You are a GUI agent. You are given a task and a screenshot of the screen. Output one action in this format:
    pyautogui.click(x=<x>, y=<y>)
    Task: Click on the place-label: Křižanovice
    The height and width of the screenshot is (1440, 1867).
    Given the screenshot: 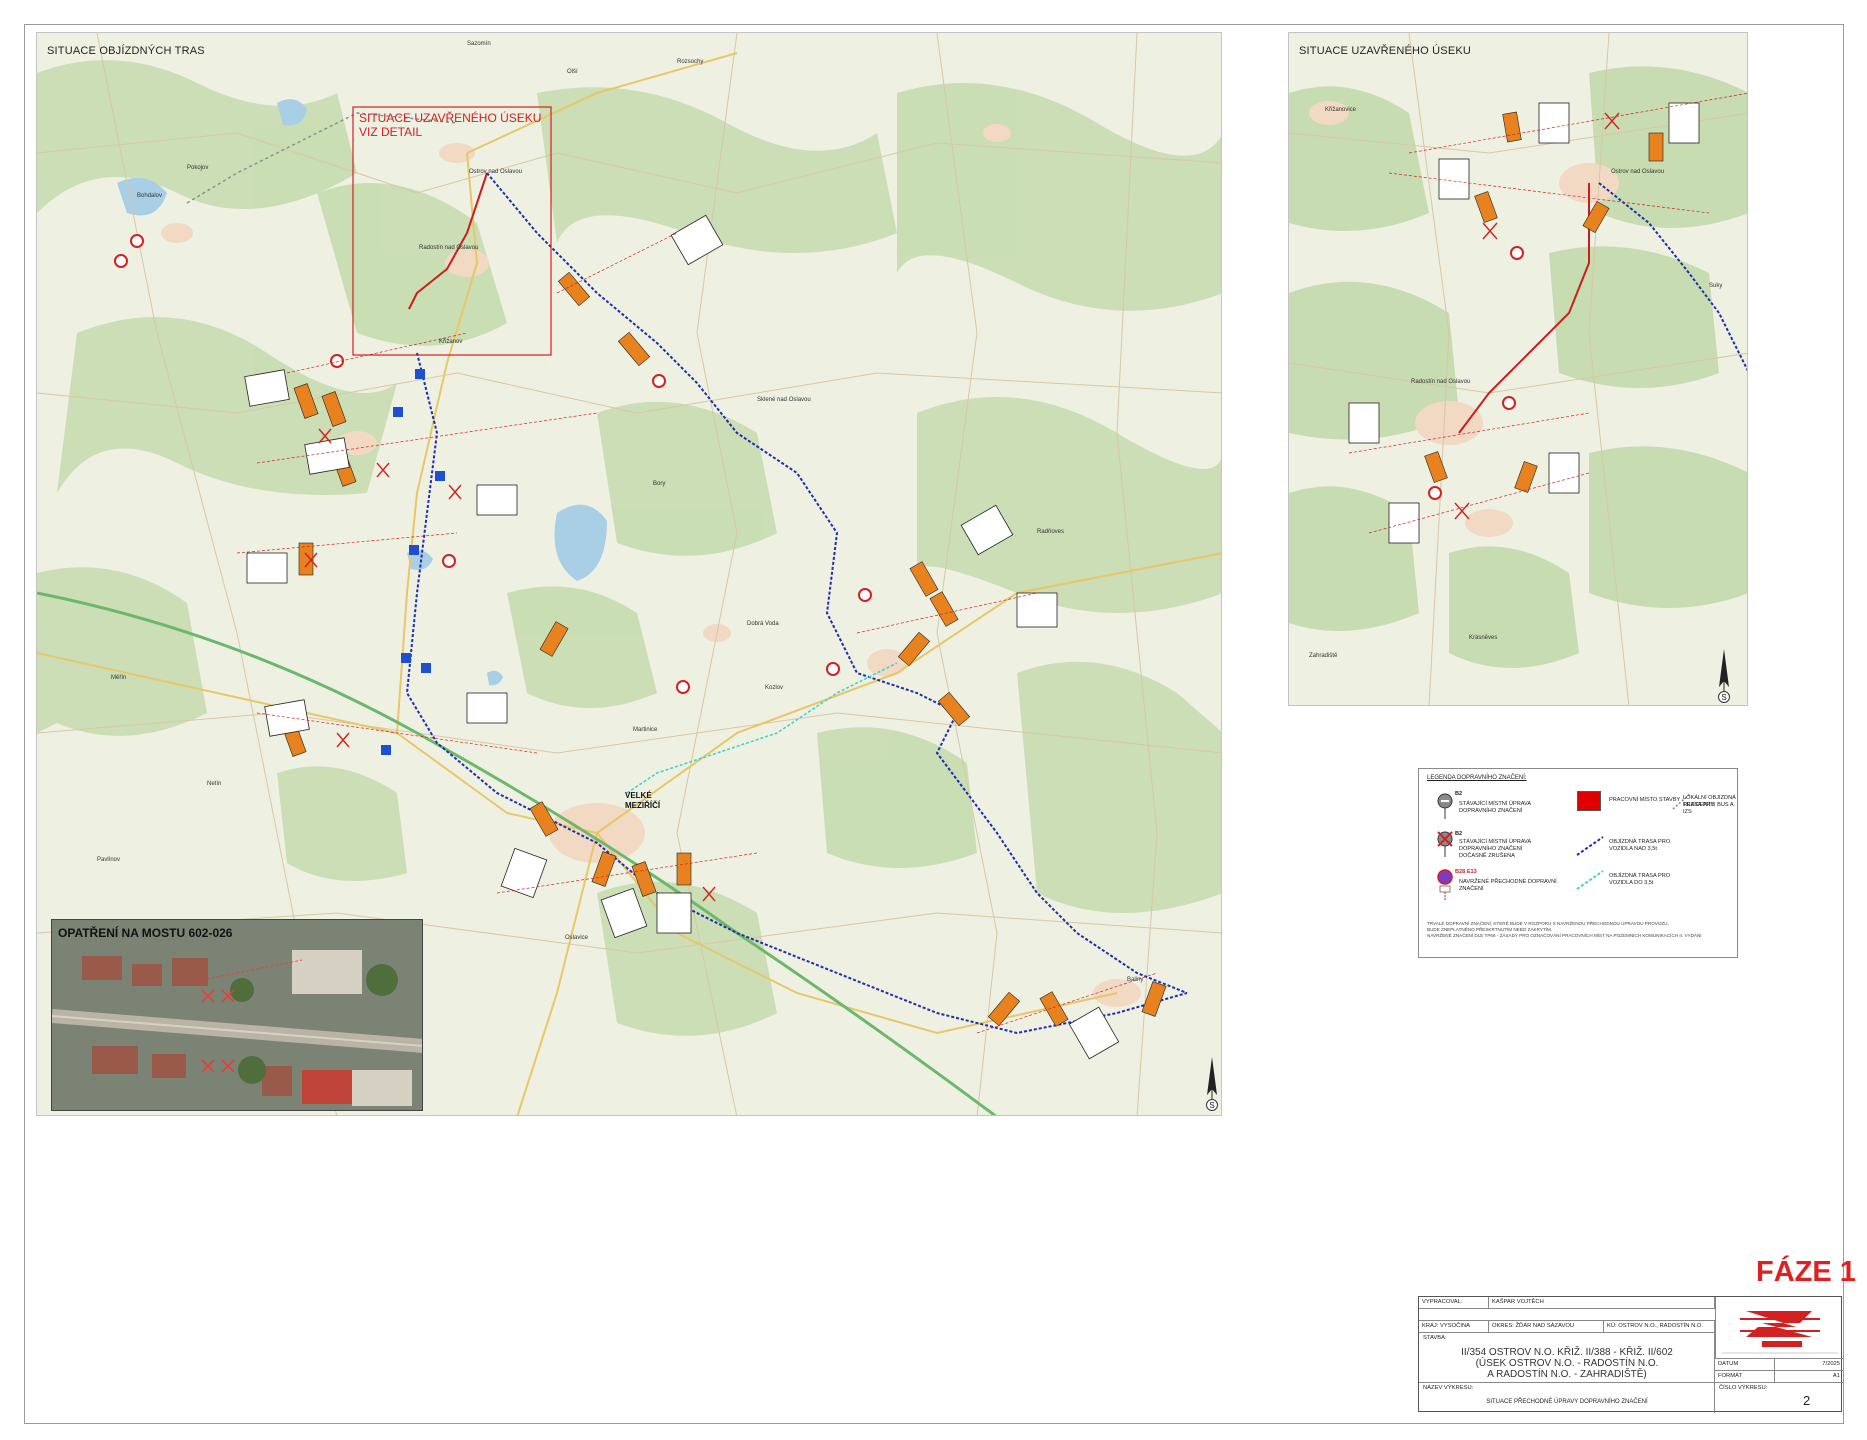 What is the action you would take?
    pyautogui.click(x=1341, y=110)
    